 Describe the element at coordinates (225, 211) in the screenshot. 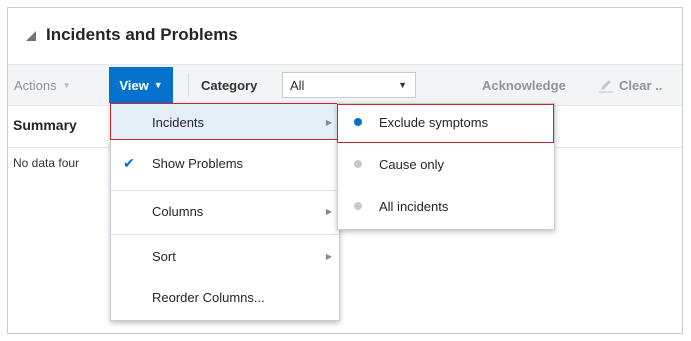

I see `menu-item-columns: Columns ▶` at that location.